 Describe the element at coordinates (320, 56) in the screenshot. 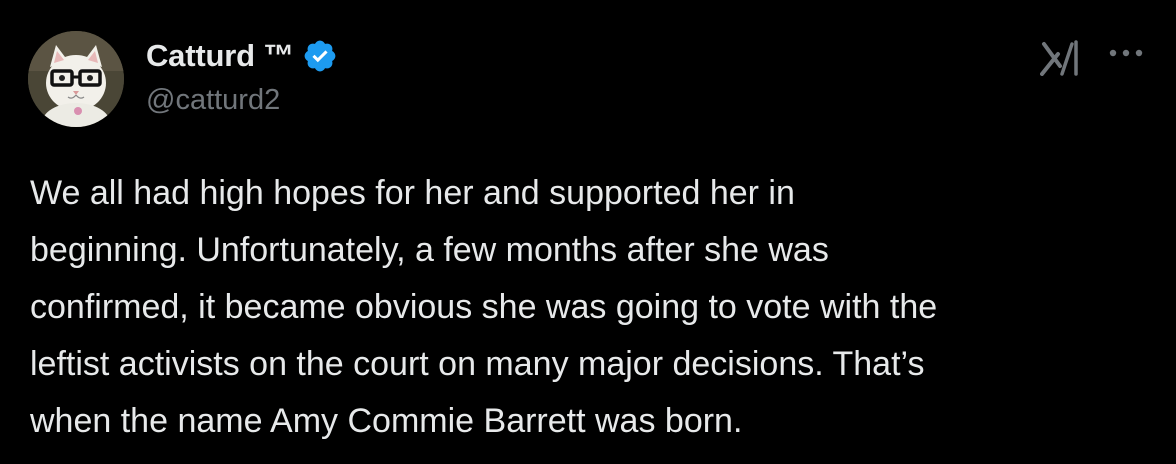

I see `verified-badge-icon` at that location.